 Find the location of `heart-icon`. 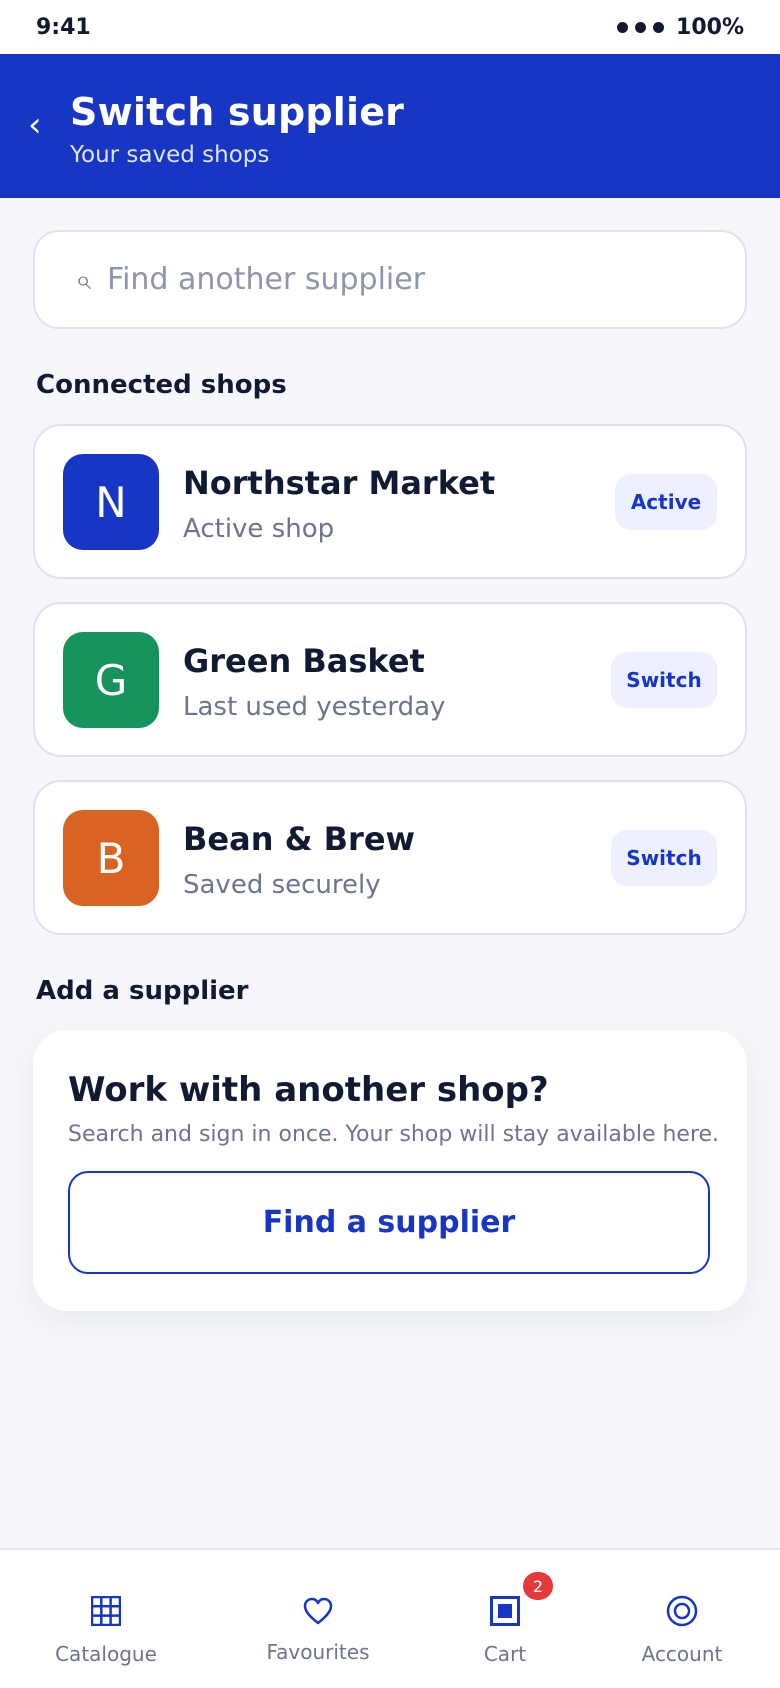

heart-icon is located at coordinates (318, 1611).